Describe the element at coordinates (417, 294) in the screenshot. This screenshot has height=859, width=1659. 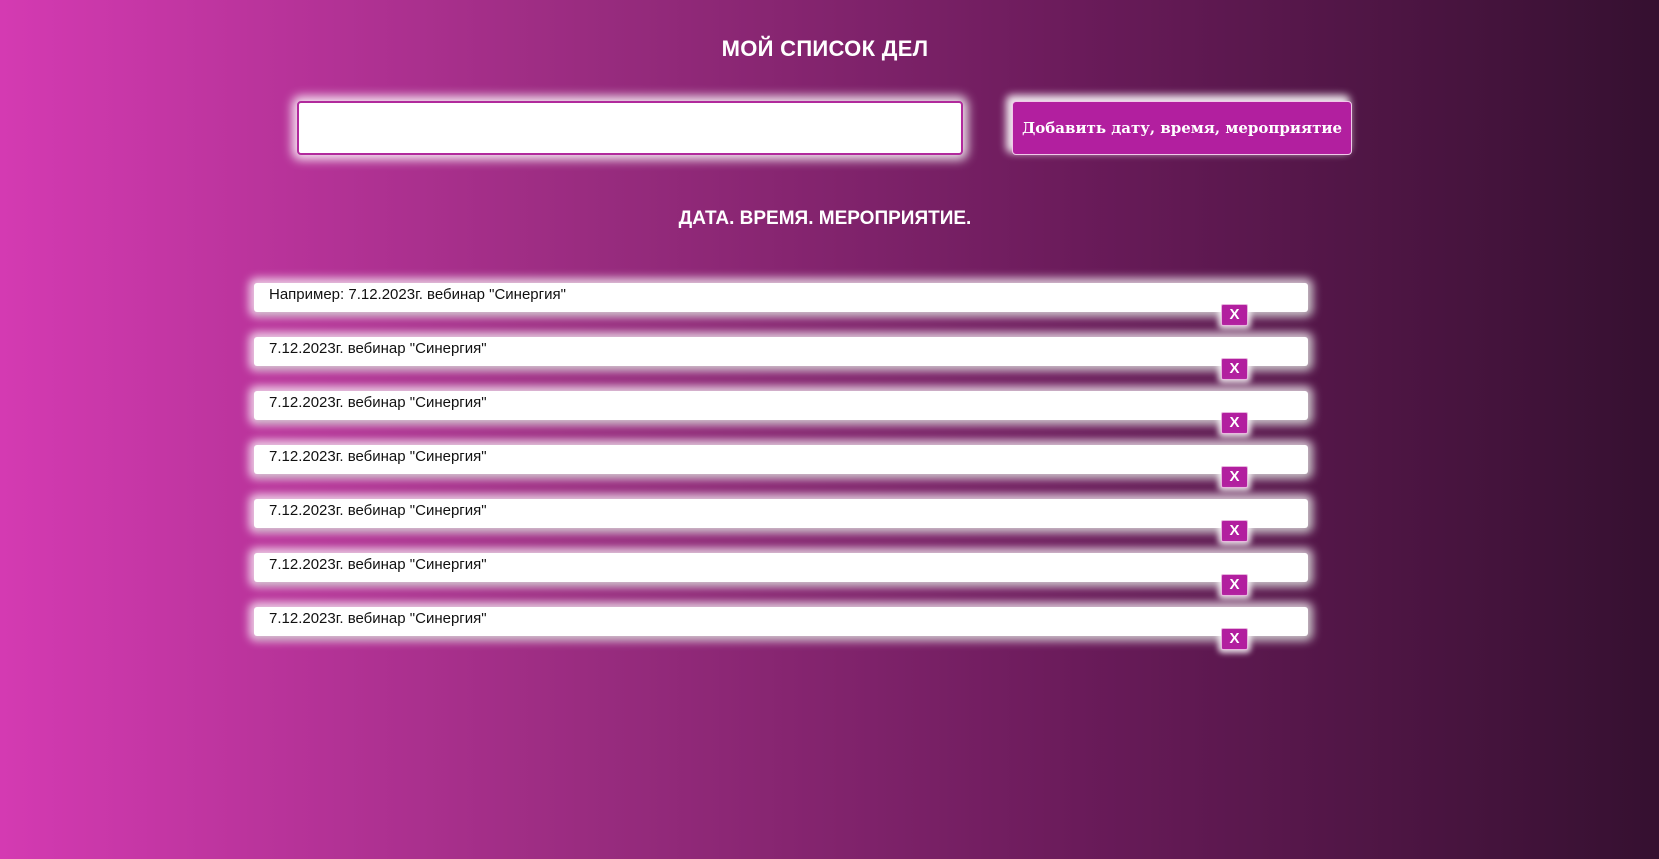
I see `task-text: Например: 7.12.2023г. вебинар "Синергия"` at that location.